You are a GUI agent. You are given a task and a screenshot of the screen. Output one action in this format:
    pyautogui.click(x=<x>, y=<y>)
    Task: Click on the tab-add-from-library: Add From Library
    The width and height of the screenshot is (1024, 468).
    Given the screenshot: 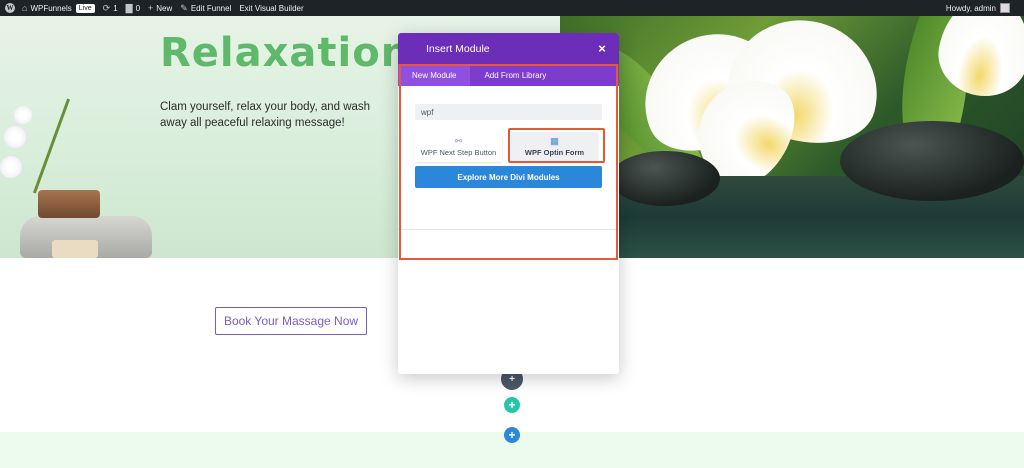 What is the action you would take?
    pyautogui.click(x=515, y=75)
    